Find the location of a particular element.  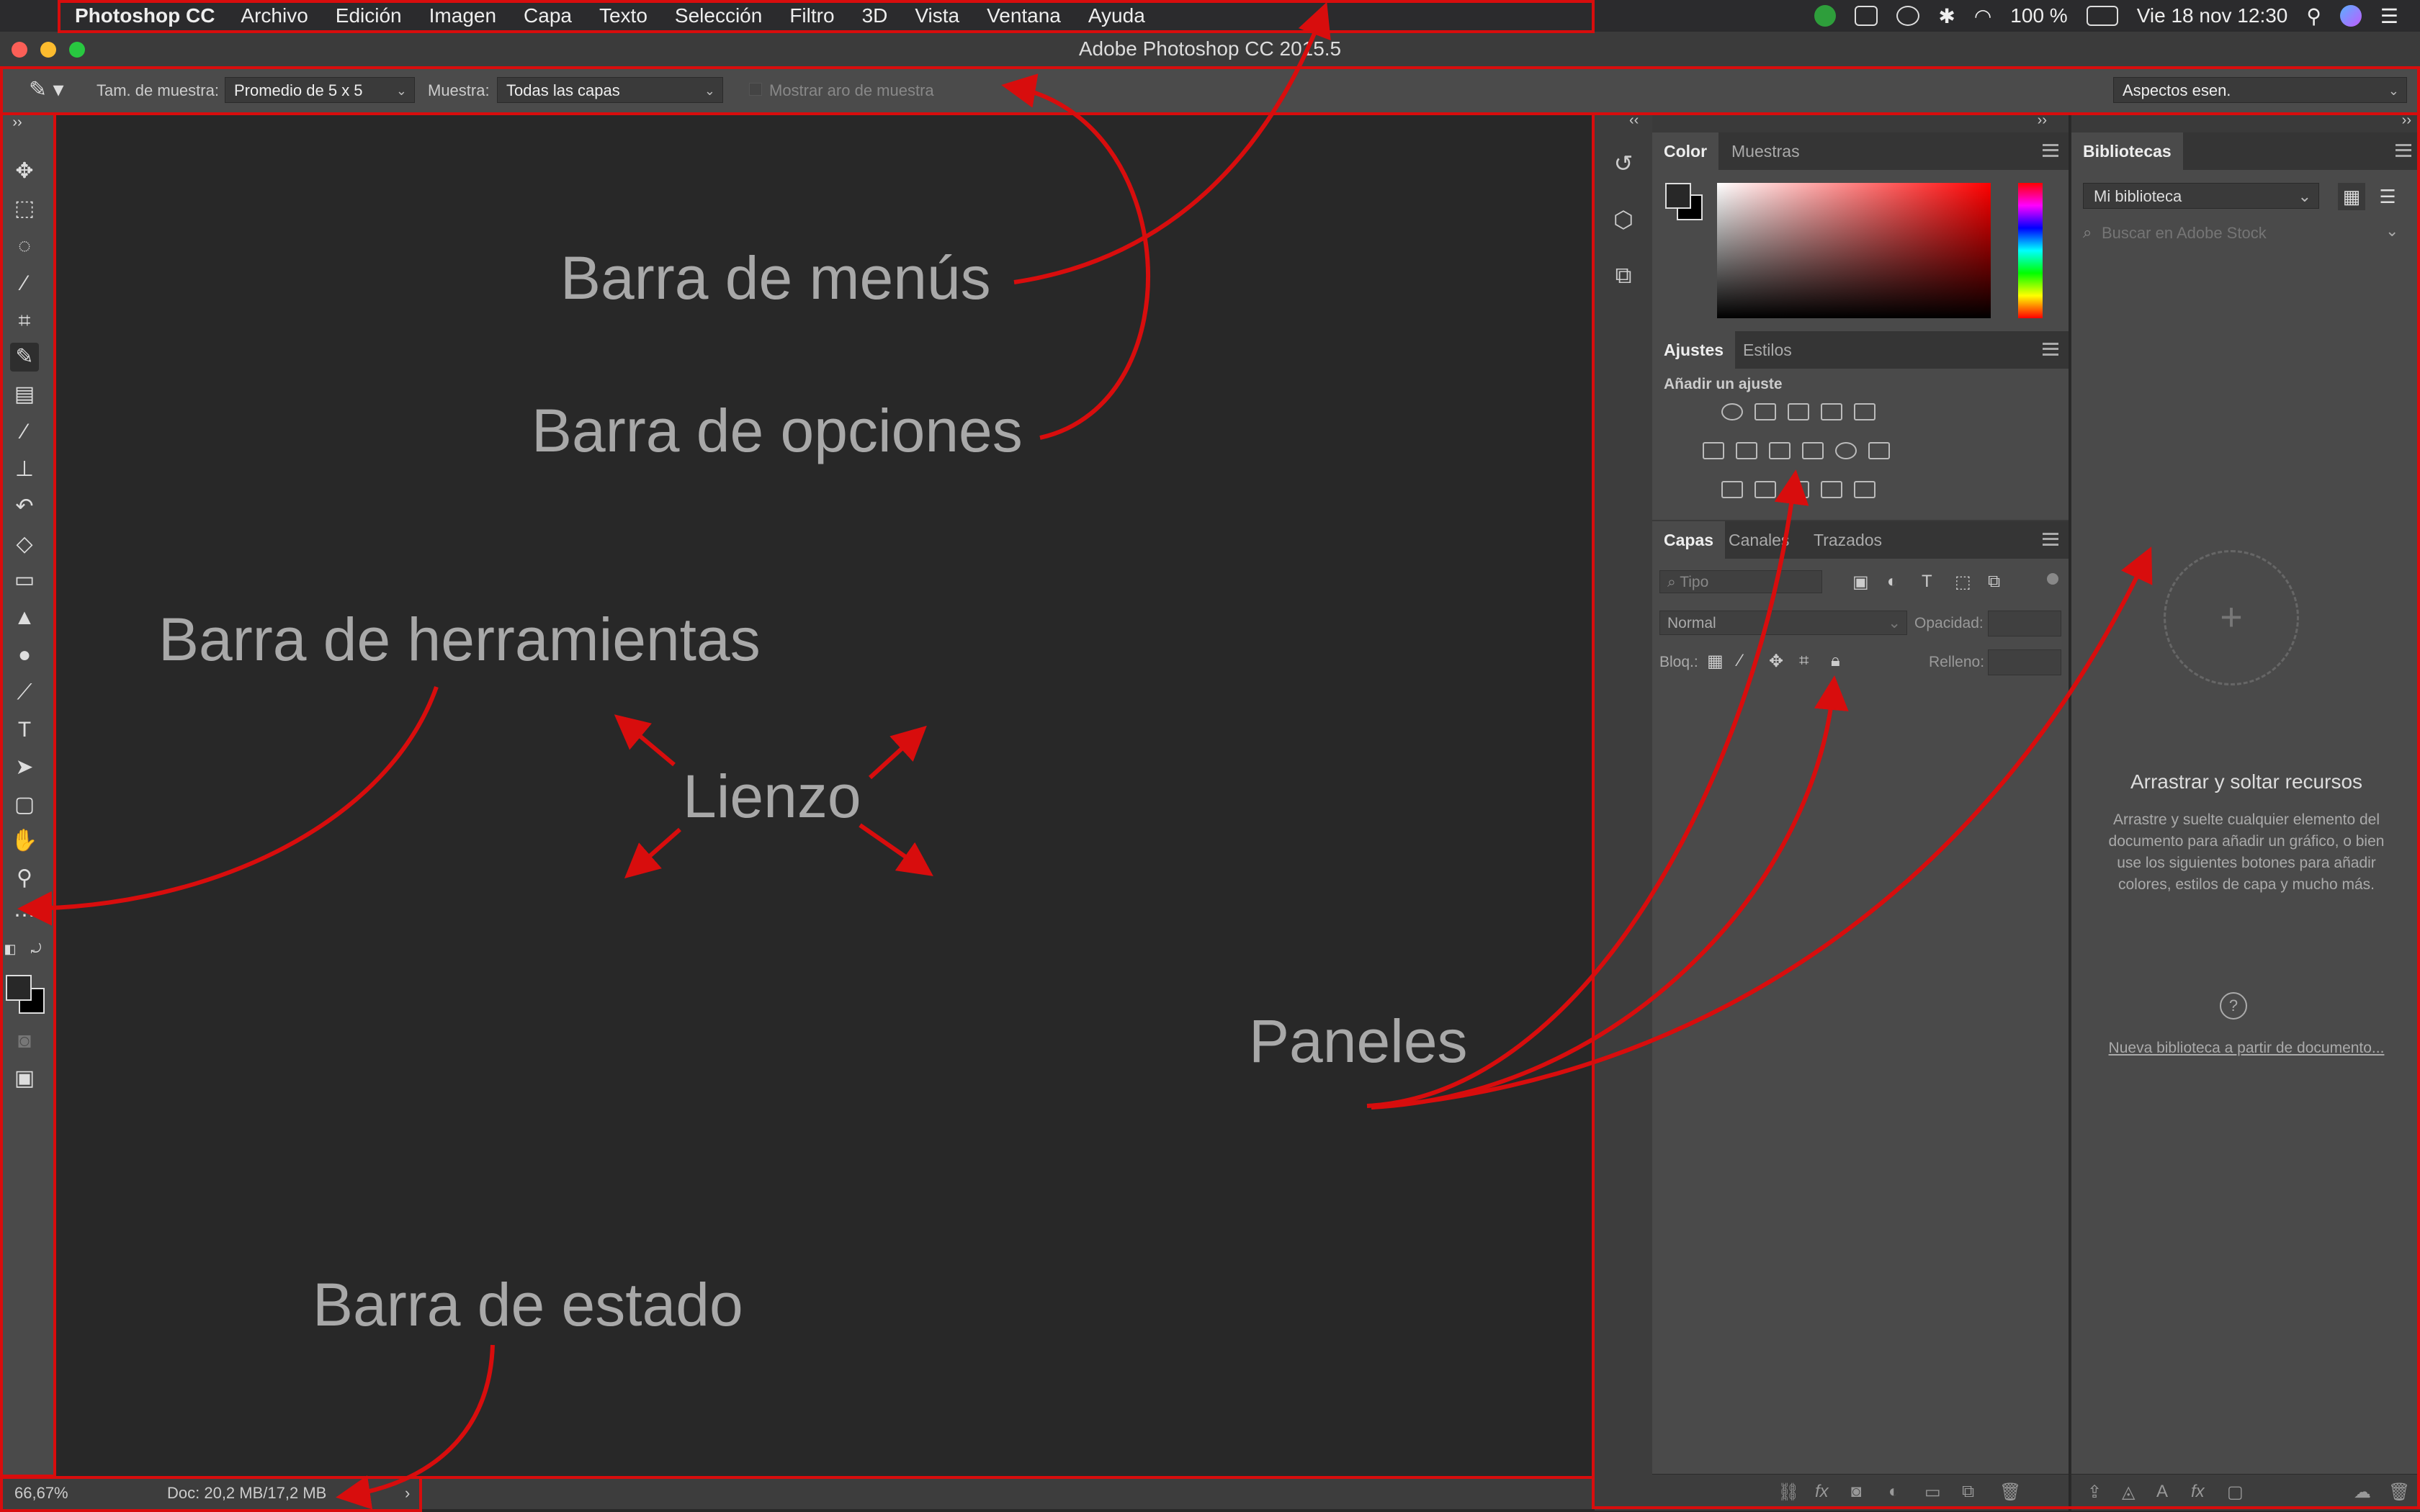

arrow-to-libraries is located at coordinates (1762, 828).